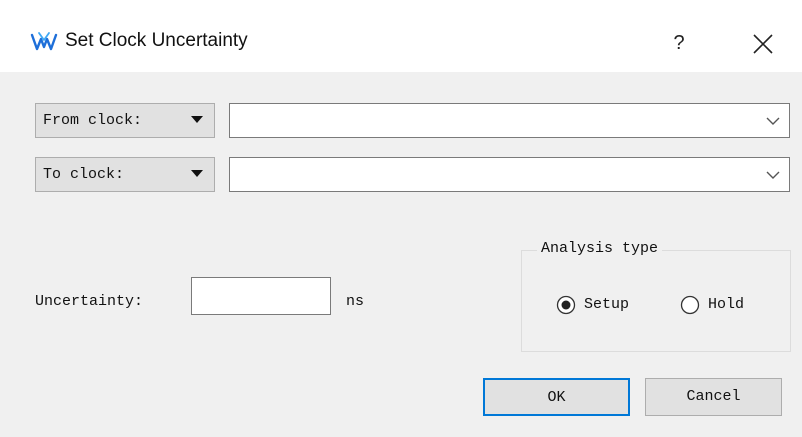 The width and height of the screenshot is (802, 437). I want to click on hold-label: Hold, so click(726, 304).